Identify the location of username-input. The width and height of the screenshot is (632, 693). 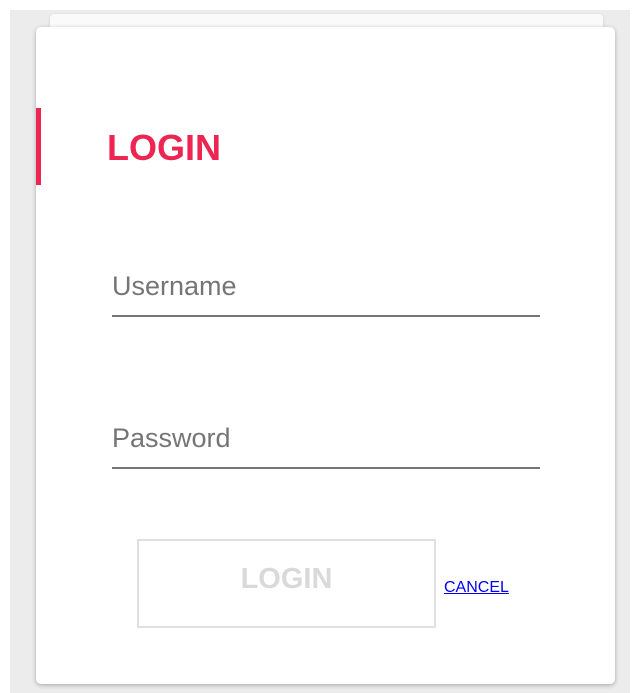
(326, 286).